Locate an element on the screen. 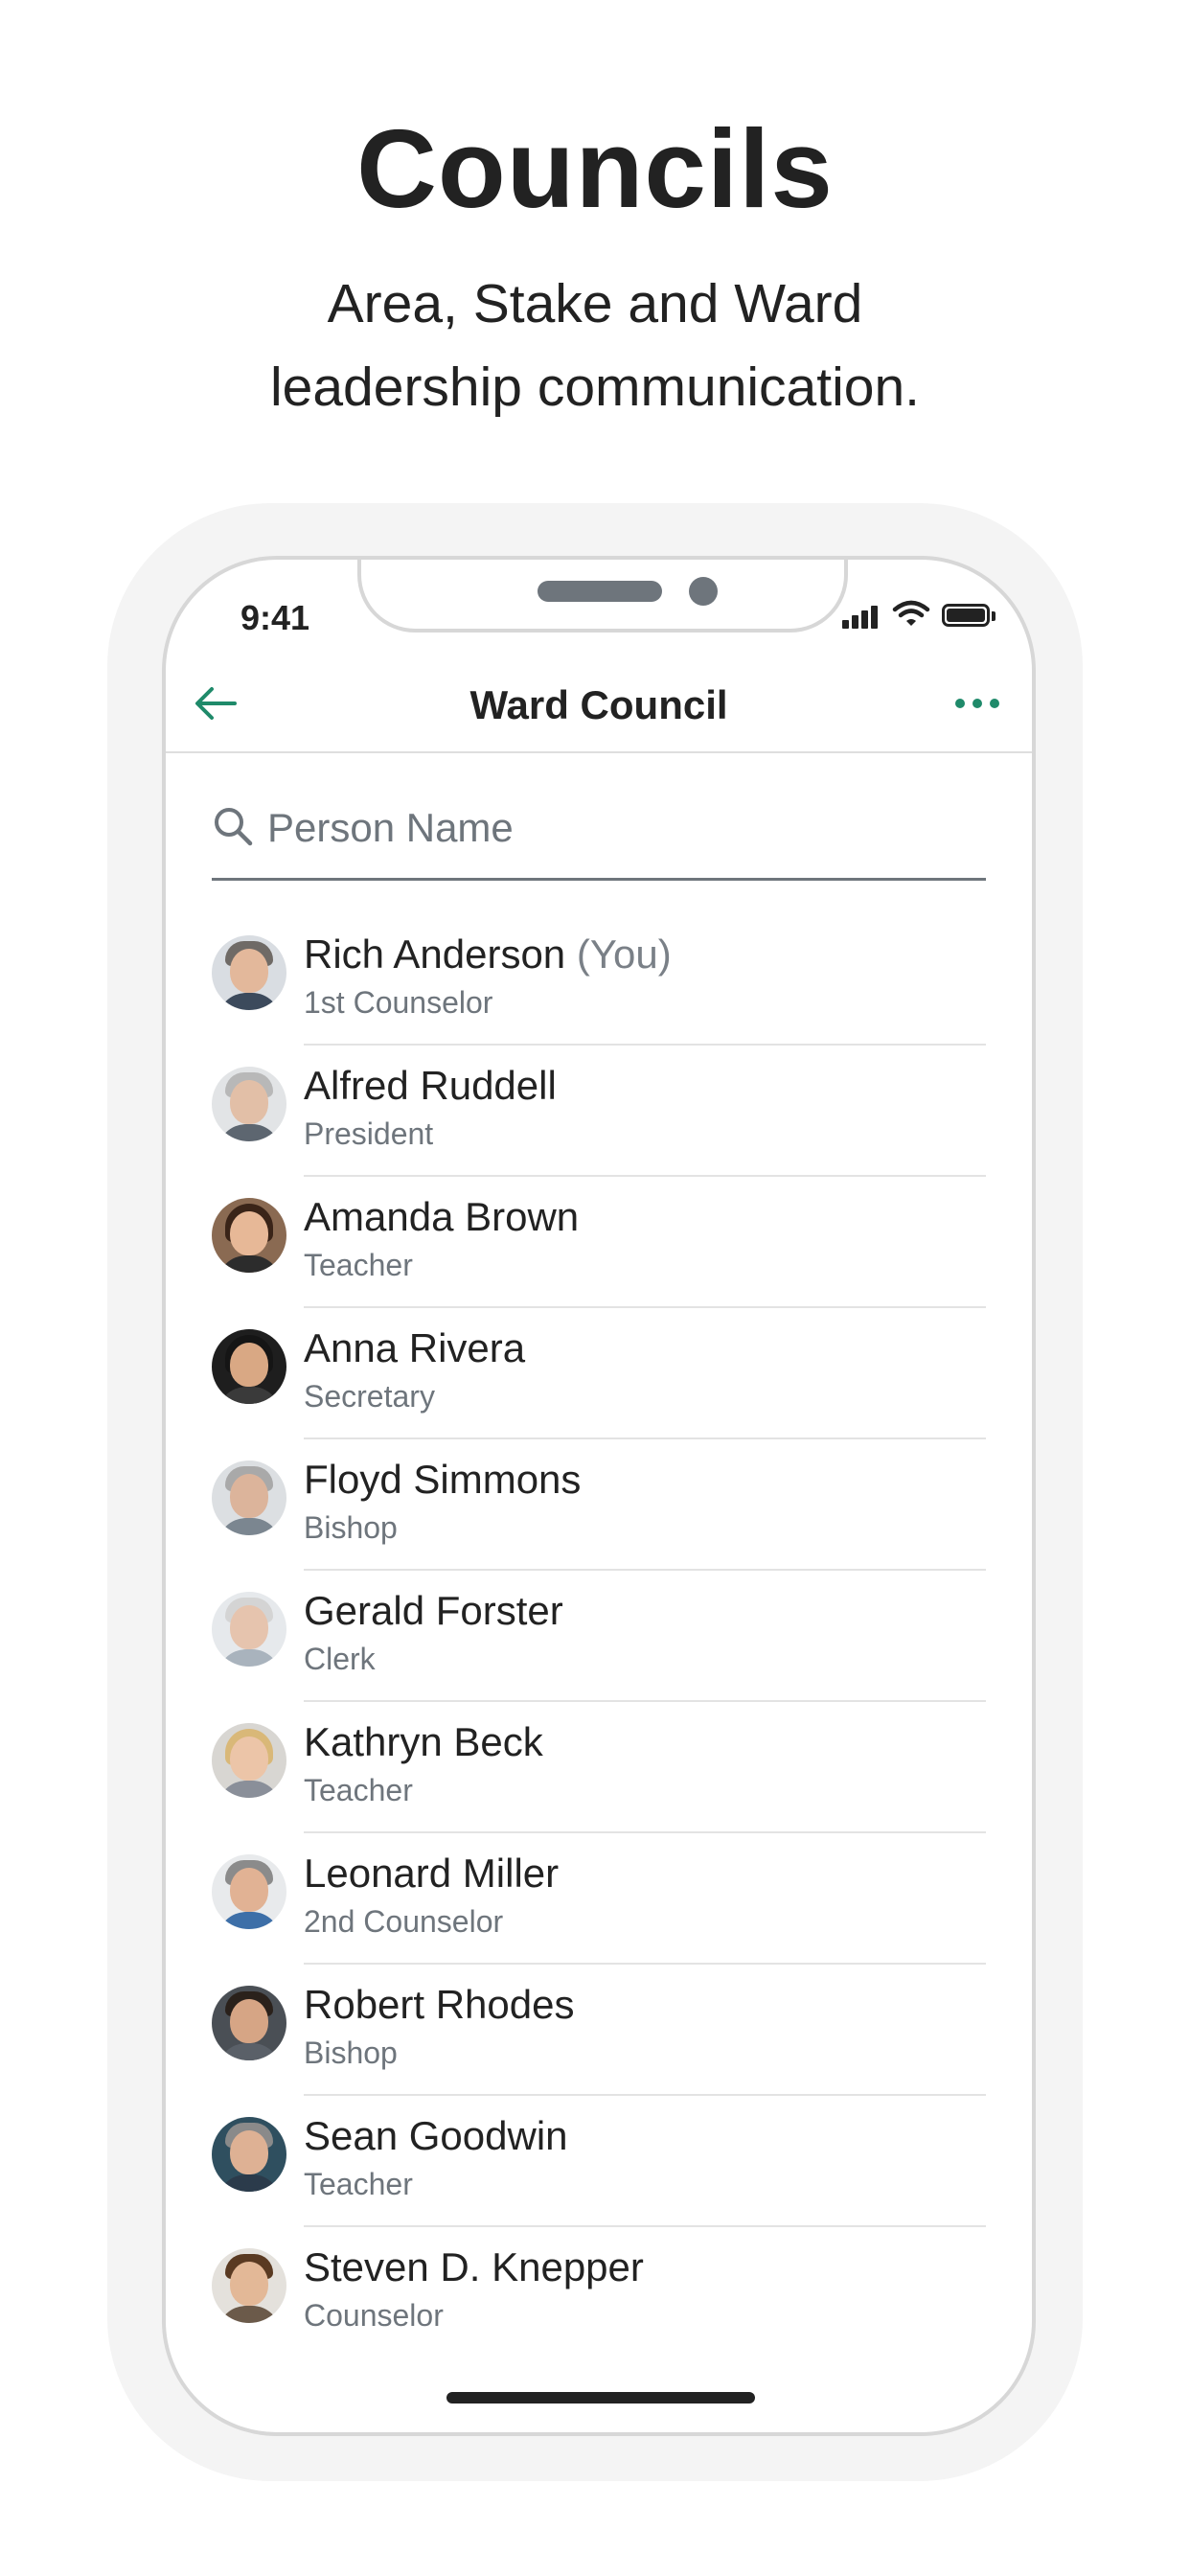 The height and width of the screenshot is (2576, 1190). person-name: Robert Rhodes is located at coordinates (440, 2004).